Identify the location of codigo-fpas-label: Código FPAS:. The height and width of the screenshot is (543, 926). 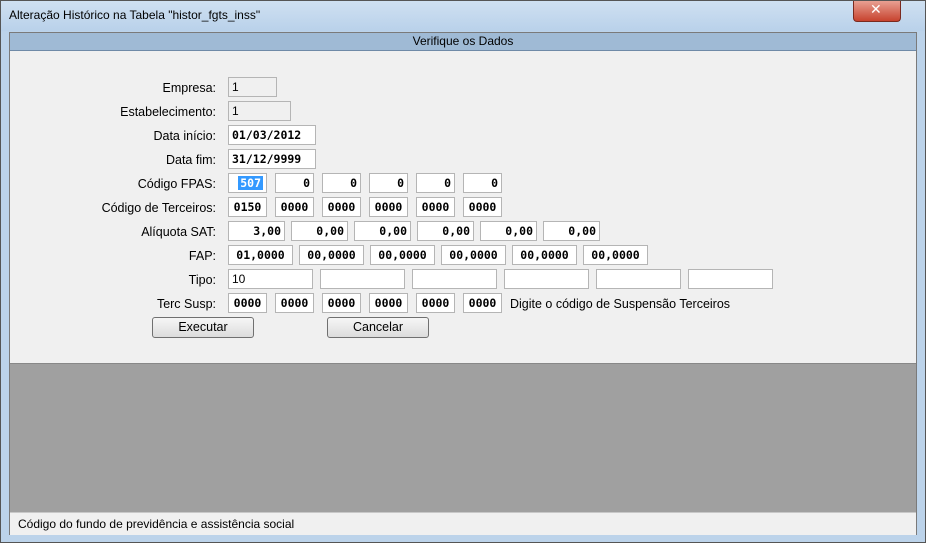
(176, 184).